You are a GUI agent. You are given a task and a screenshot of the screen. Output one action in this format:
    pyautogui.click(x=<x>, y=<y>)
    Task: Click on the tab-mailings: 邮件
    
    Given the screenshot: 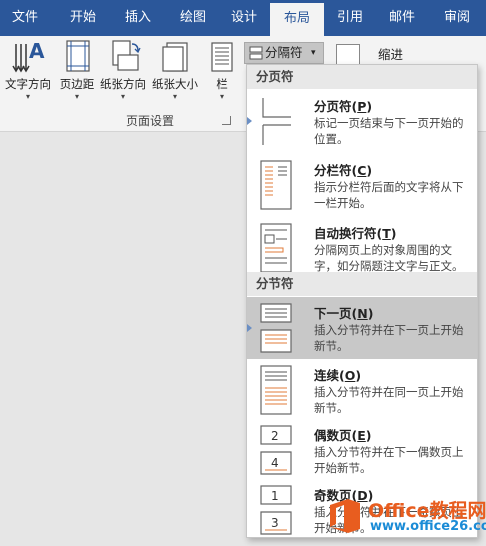 What is the action you would take?
    pyautogui.click(x=402, y=18)
    